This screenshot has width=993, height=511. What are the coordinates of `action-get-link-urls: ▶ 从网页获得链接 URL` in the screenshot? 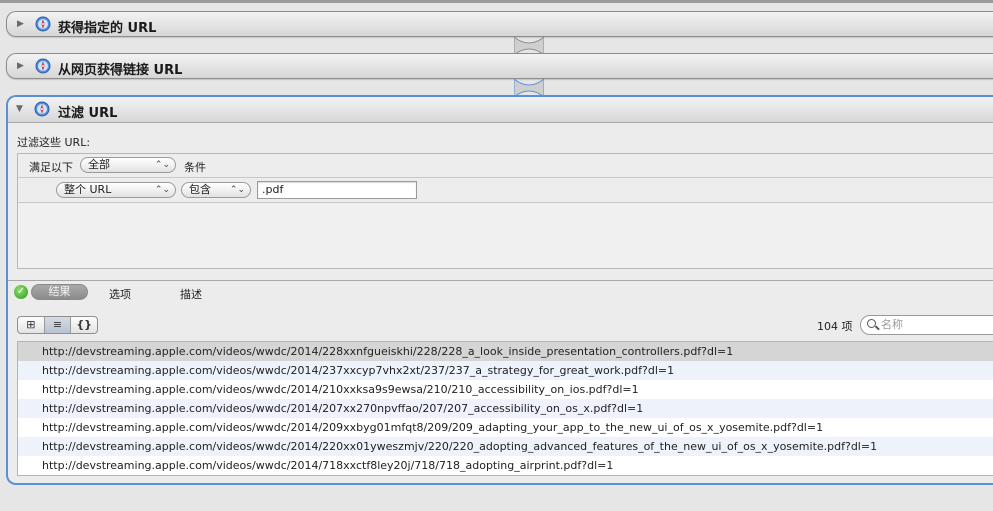 It's located at (499, 66).